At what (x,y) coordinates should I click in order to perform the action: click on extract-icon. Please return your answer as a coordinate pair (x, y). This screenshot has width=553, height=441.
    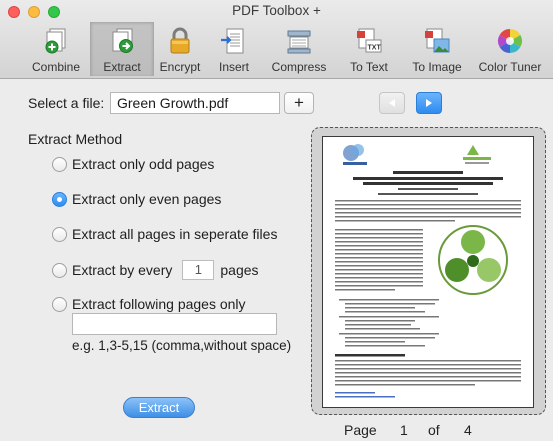
    Looking at the image, I should click on (122, 41).